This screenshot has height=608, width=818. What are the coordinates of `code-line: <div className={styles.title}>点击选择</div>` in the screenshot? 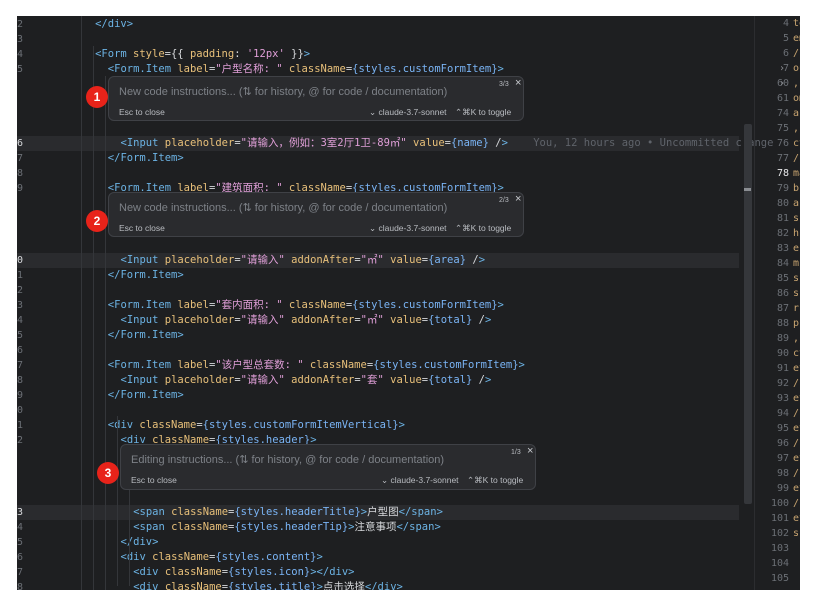 It's located at (378, 585).